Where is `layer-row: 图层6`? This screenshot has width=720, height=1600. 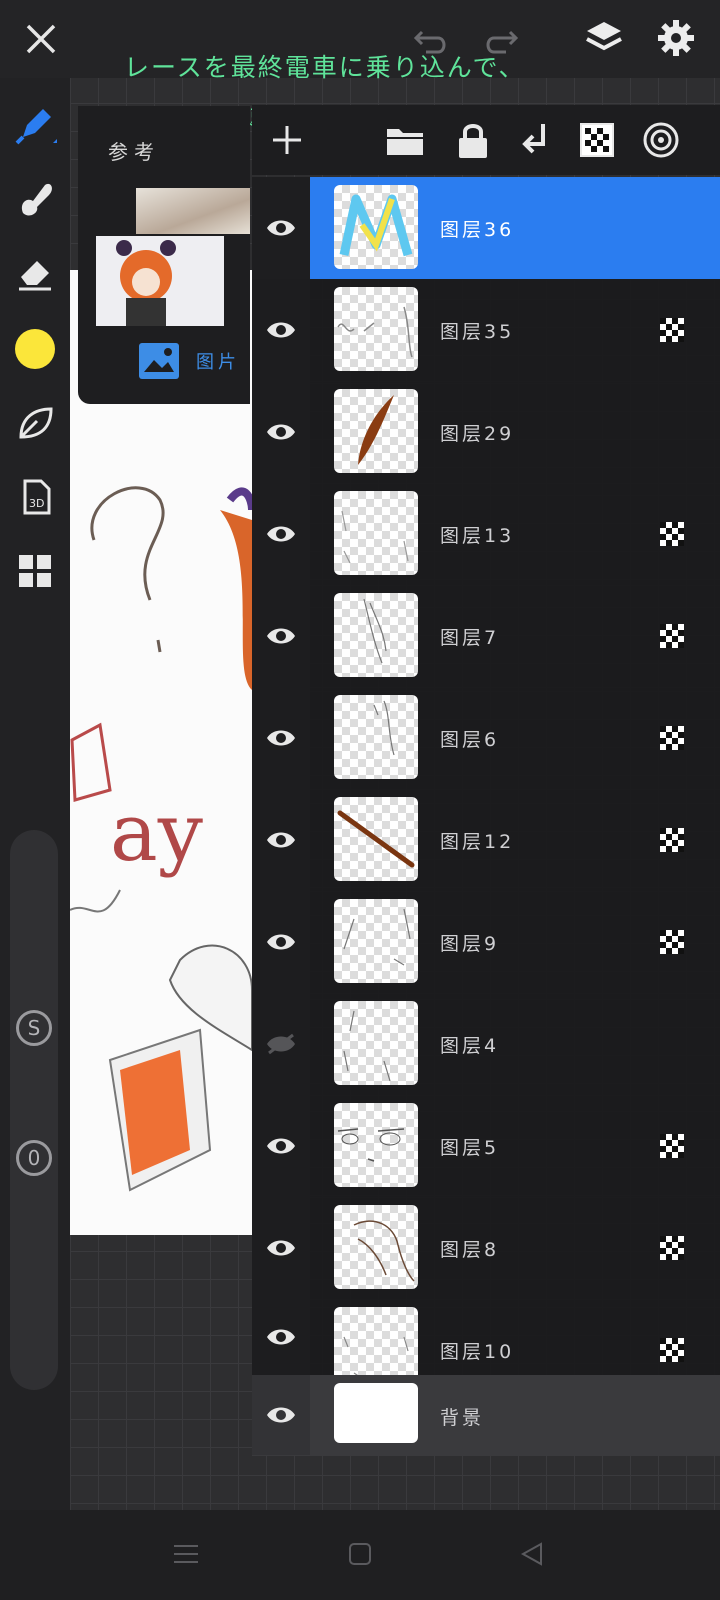 layer-row: 图层6 is located at coordinates (486, 738).